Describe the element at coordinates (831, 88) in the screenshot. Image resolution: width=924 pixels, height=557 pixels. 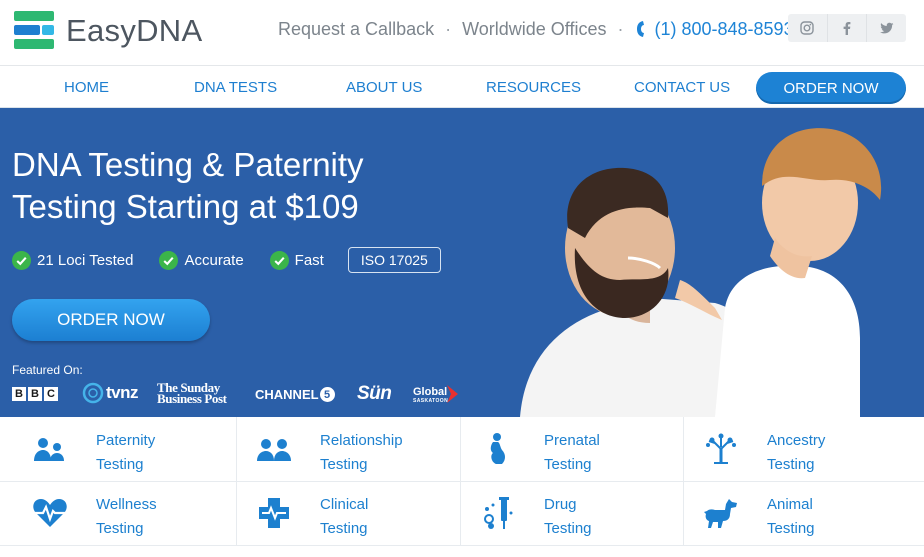
I see `nav-order-now-button: ORDER NOW` at that location.